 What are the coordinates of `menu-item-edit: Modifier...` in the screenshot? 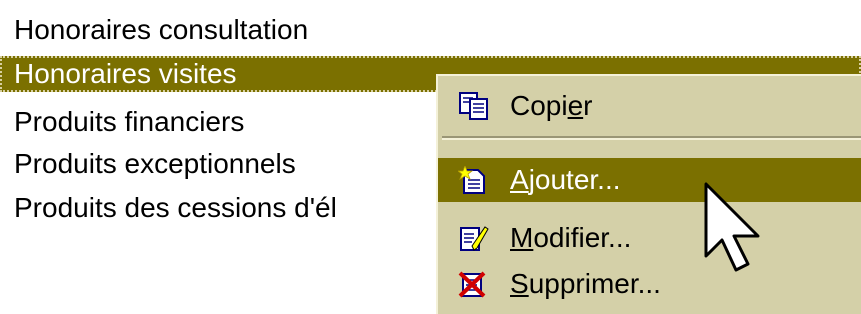 It's located at (649, 238).